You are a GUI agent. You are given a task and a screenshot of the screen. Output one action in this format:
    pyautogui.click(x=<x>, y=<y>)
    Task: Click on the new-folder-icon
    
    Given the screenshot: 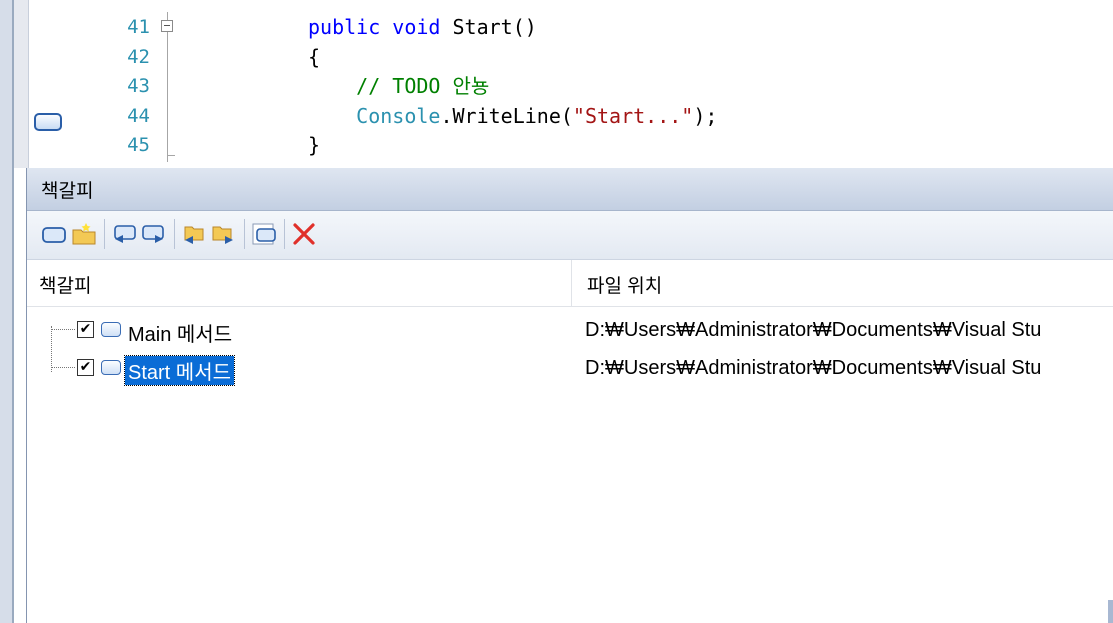 What is the action you would take?
    pyautogui.click(x=84, y=234)
    